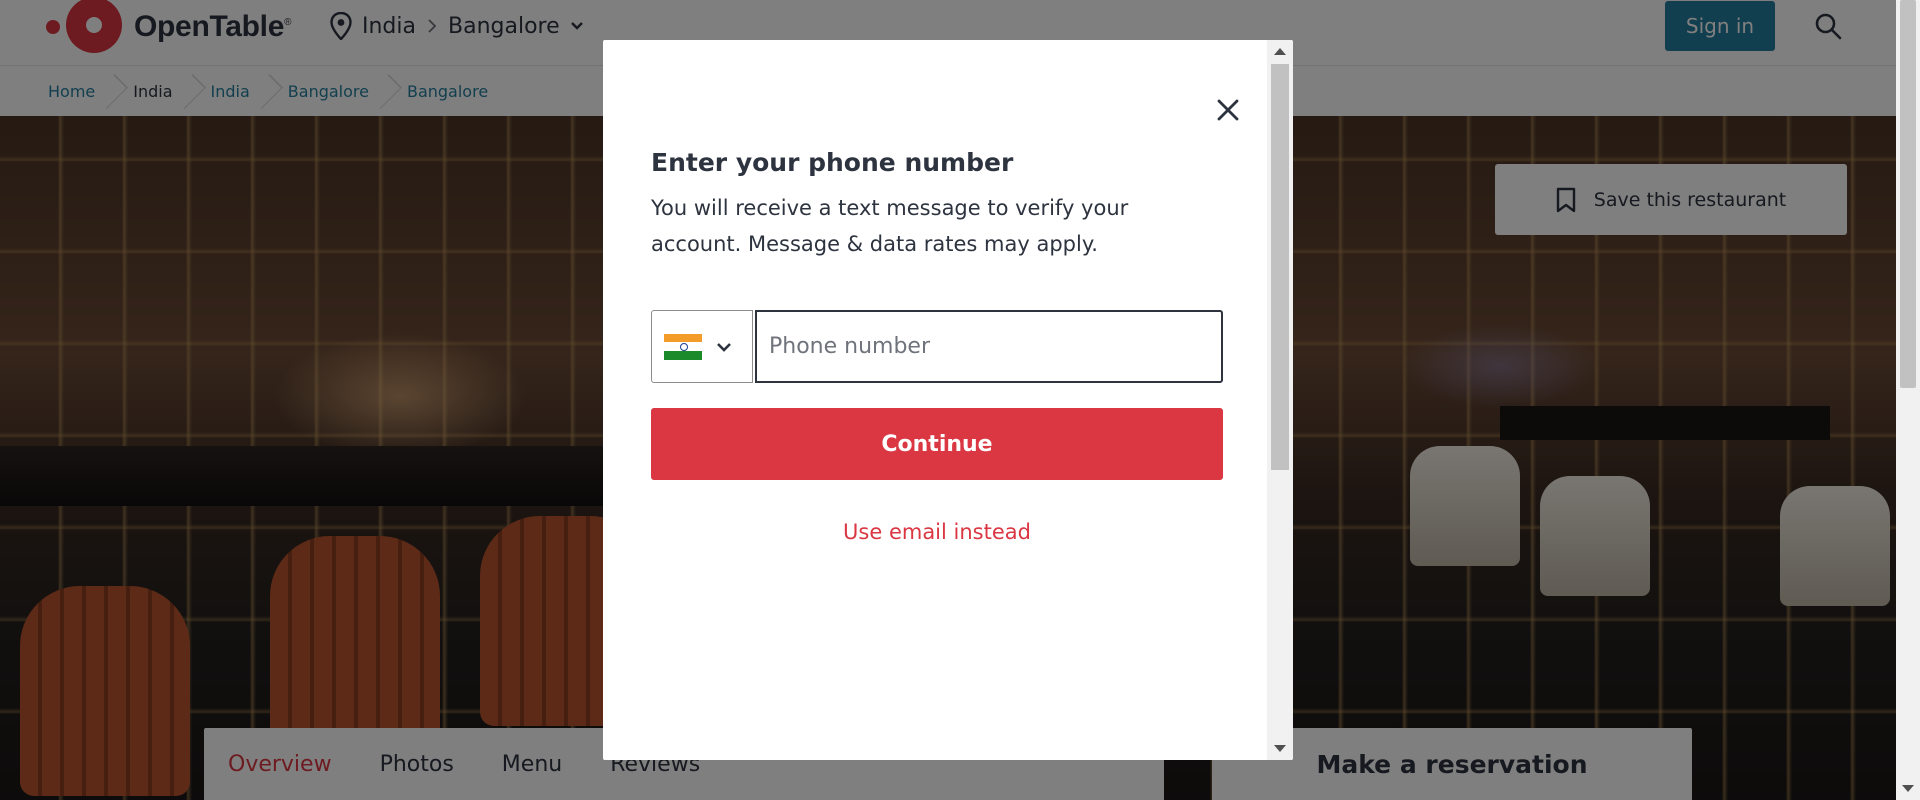  I want to click on modal-scroll-down-arrow, so click(1280, 748).